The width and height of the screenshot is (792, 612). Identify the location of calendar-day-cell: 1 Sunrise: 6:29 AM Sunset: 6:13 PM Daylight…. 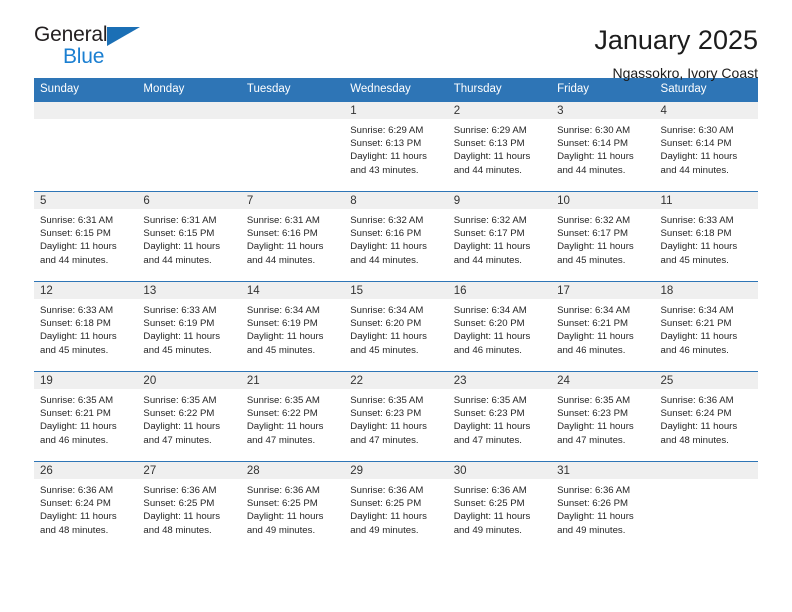
(396, 146).